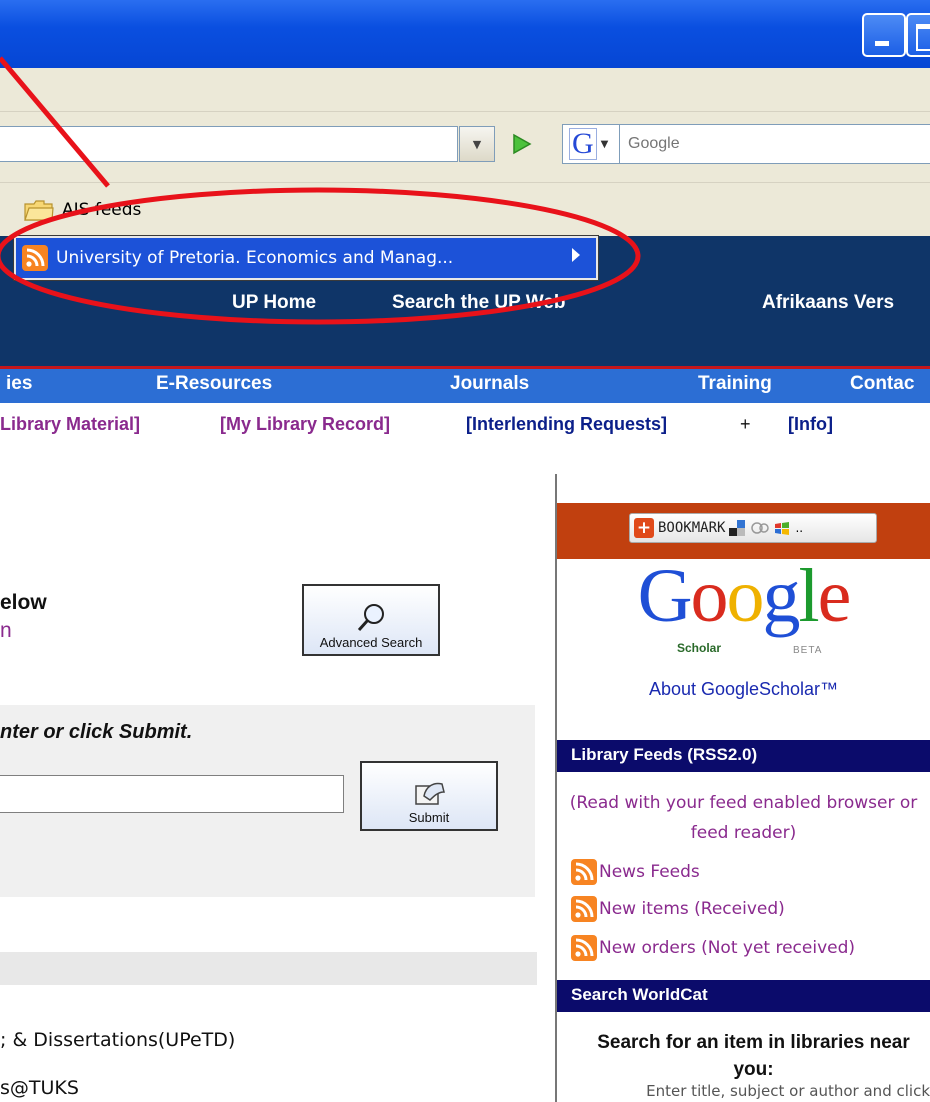 This screenshot has width=930, height=1102. I want to click on search-panel: nter or click Submit. Submit, so click(267, 801).